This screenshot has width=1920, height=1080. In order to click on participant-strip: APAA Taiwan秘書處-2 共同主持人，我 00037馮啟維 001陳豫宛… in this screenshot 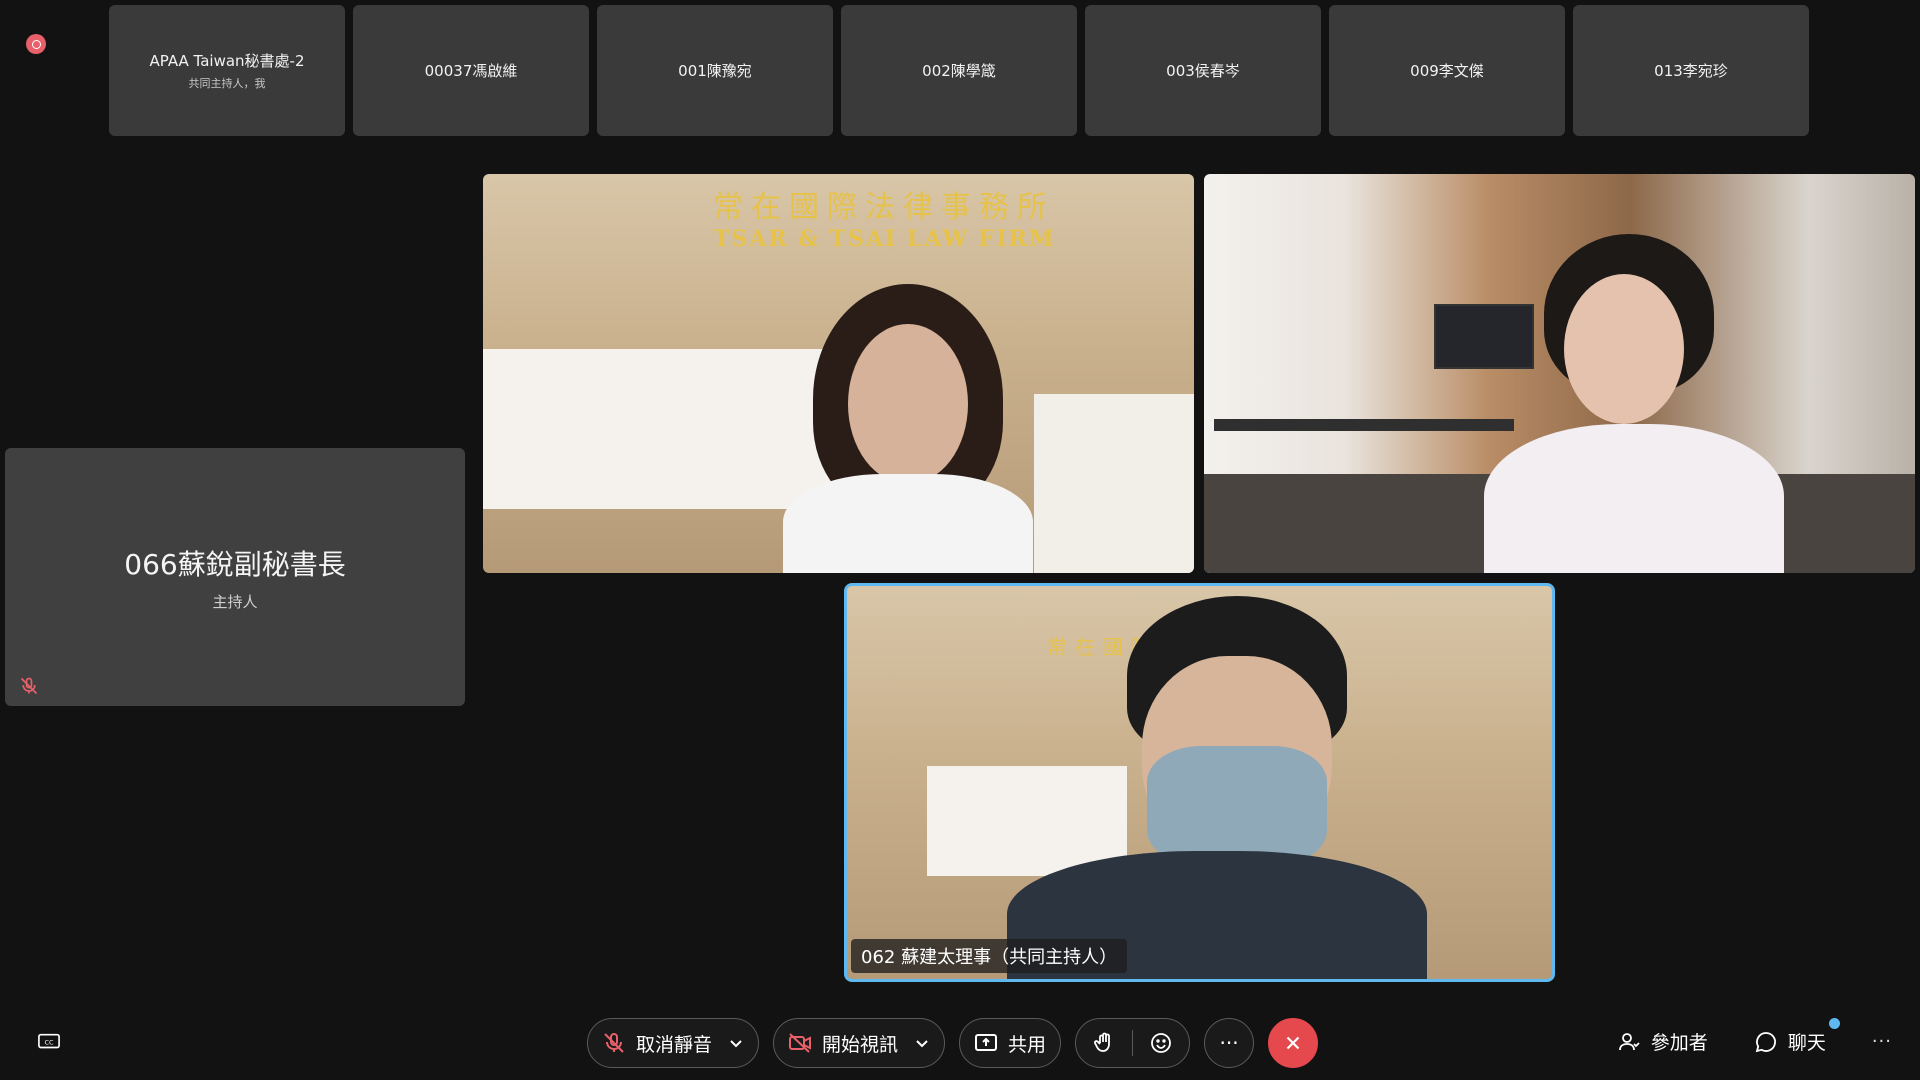, I will do `click(959, 70)`.